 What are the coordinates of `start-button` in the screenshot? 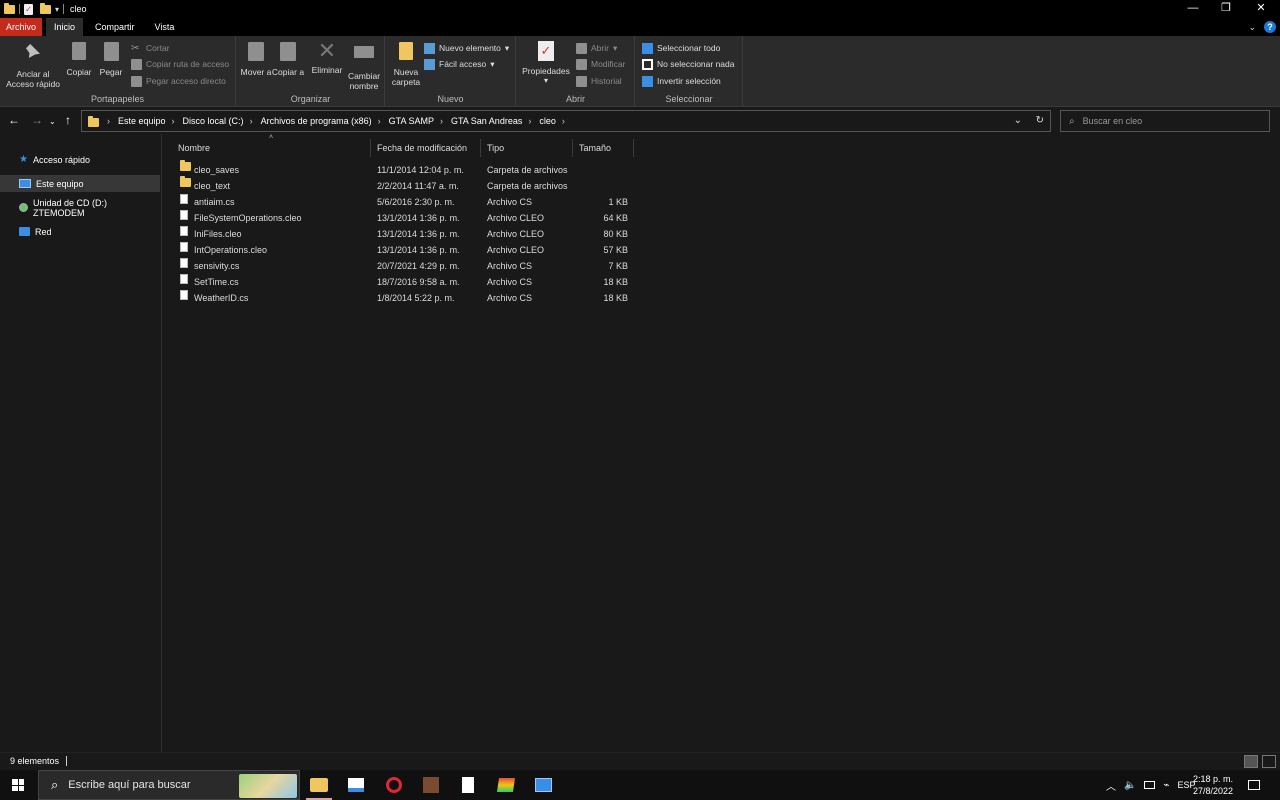 It's located at (18, 785).